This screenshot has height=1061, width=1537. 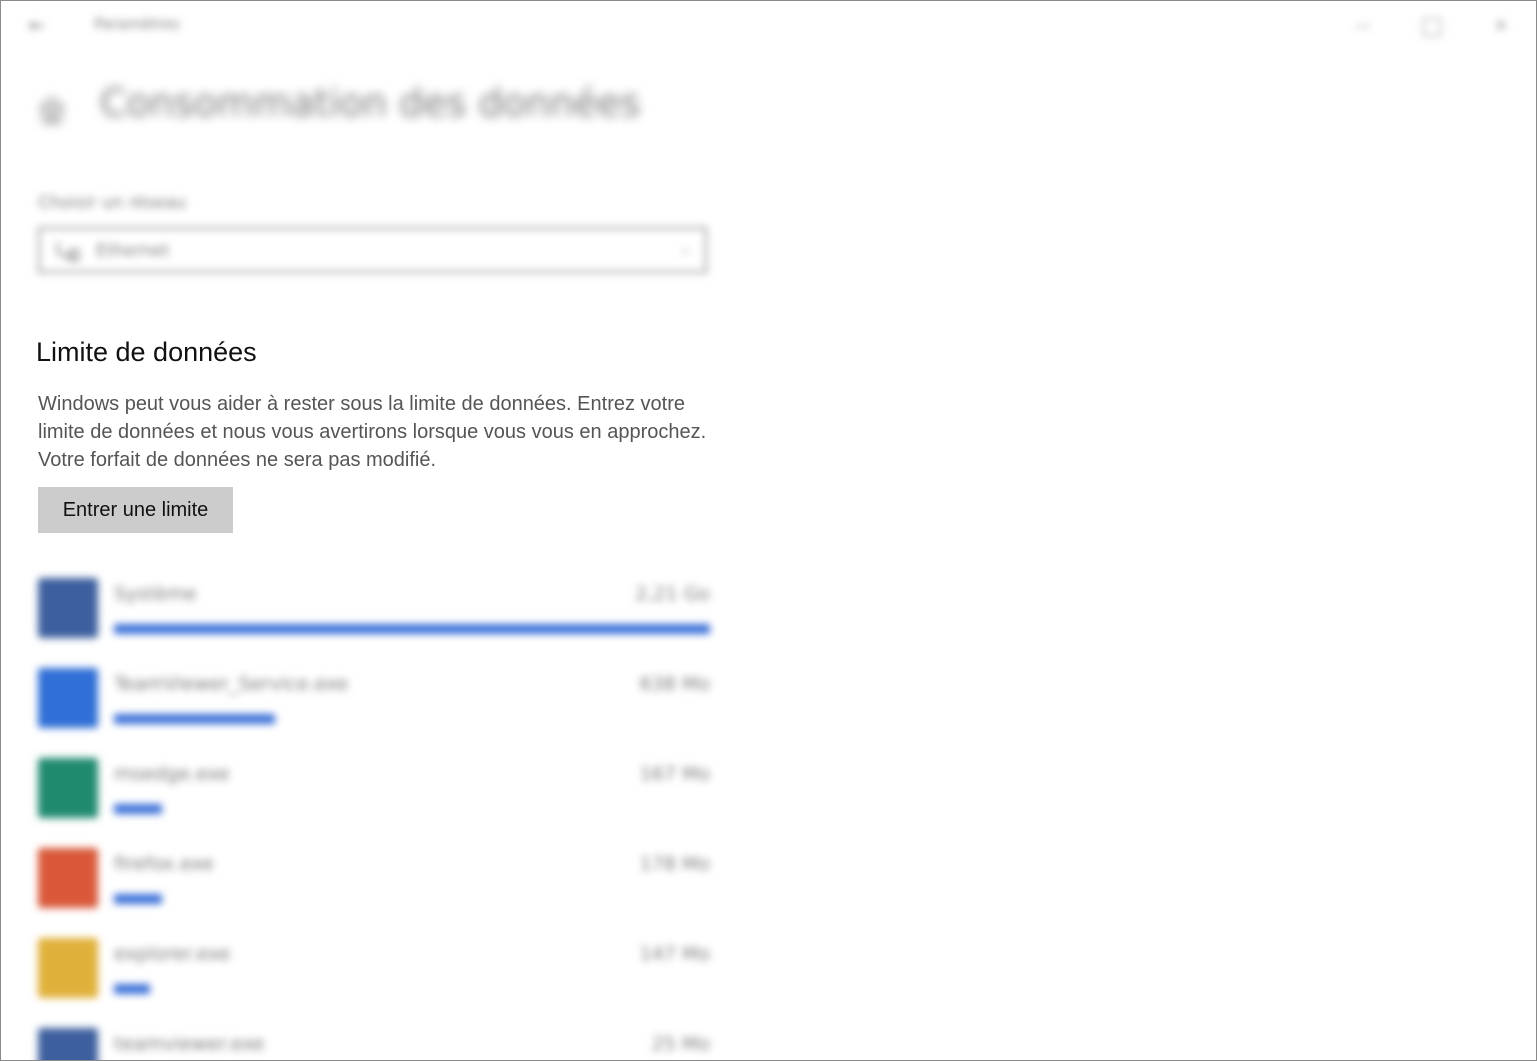 I want to click on enter-limit-button: Entrer une limite, so click(x=135, y=510).